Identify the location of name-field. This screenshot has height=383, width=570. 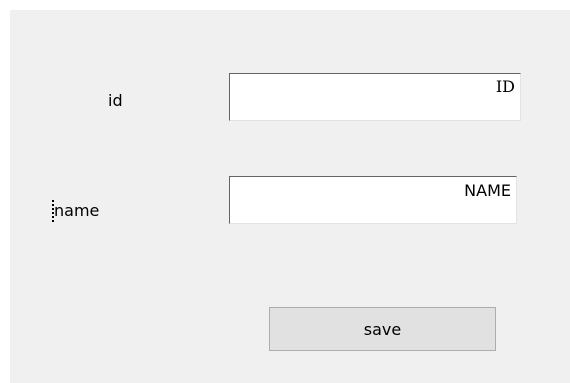
(373, 200).